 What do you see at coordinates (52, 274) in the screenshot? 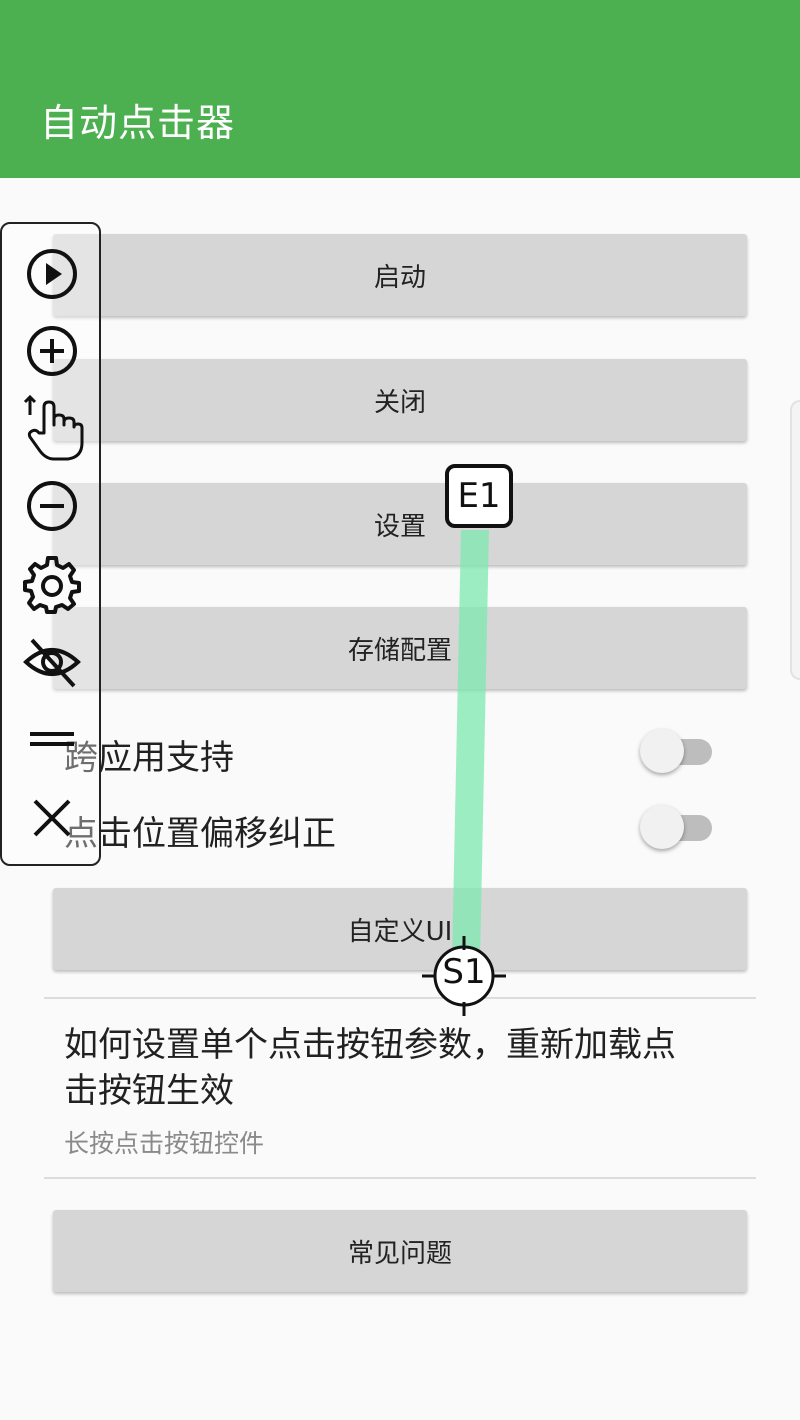
I see `play-icon` at bounding box center [52, 274].